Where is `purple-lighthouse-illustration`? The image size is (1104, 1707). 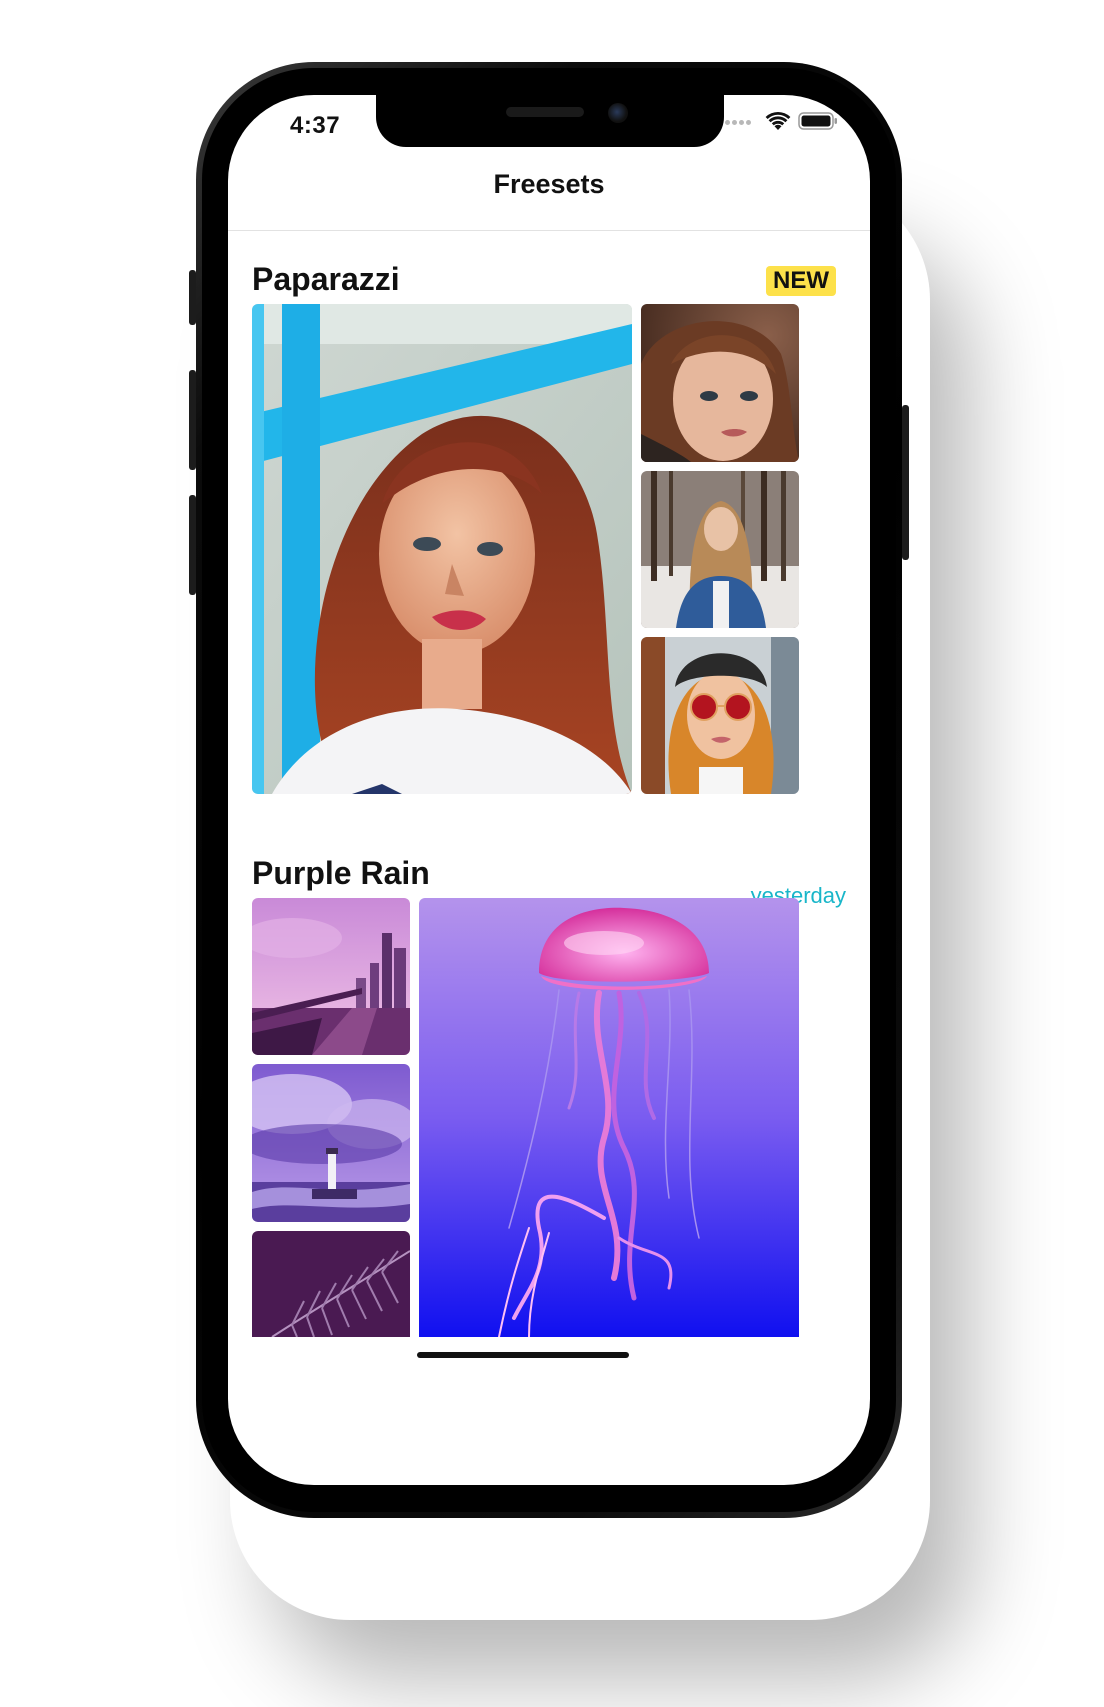 purple-lighthouse-illustration is located at coordinates (331, 1143).